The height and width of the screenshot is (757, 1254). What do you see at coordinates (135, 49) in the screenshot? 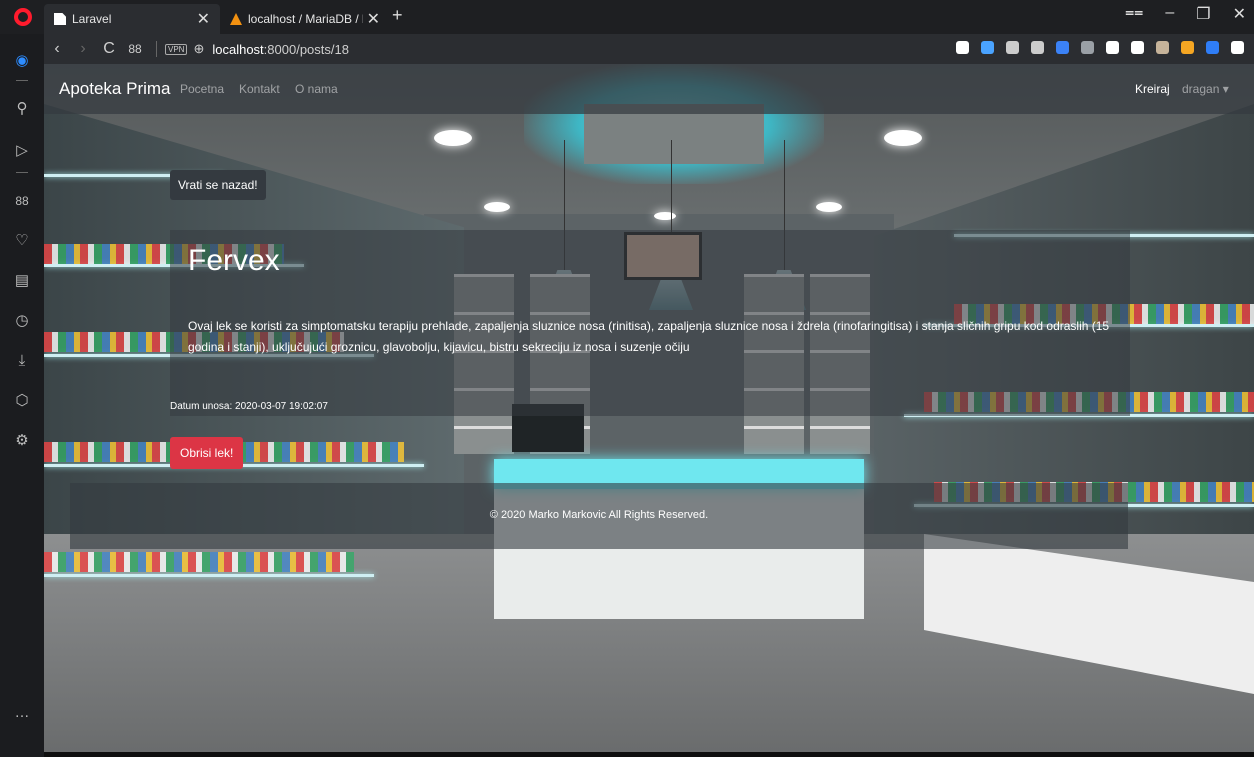
I see `speed-dial-button: 88` at bounding box center [135, 49].